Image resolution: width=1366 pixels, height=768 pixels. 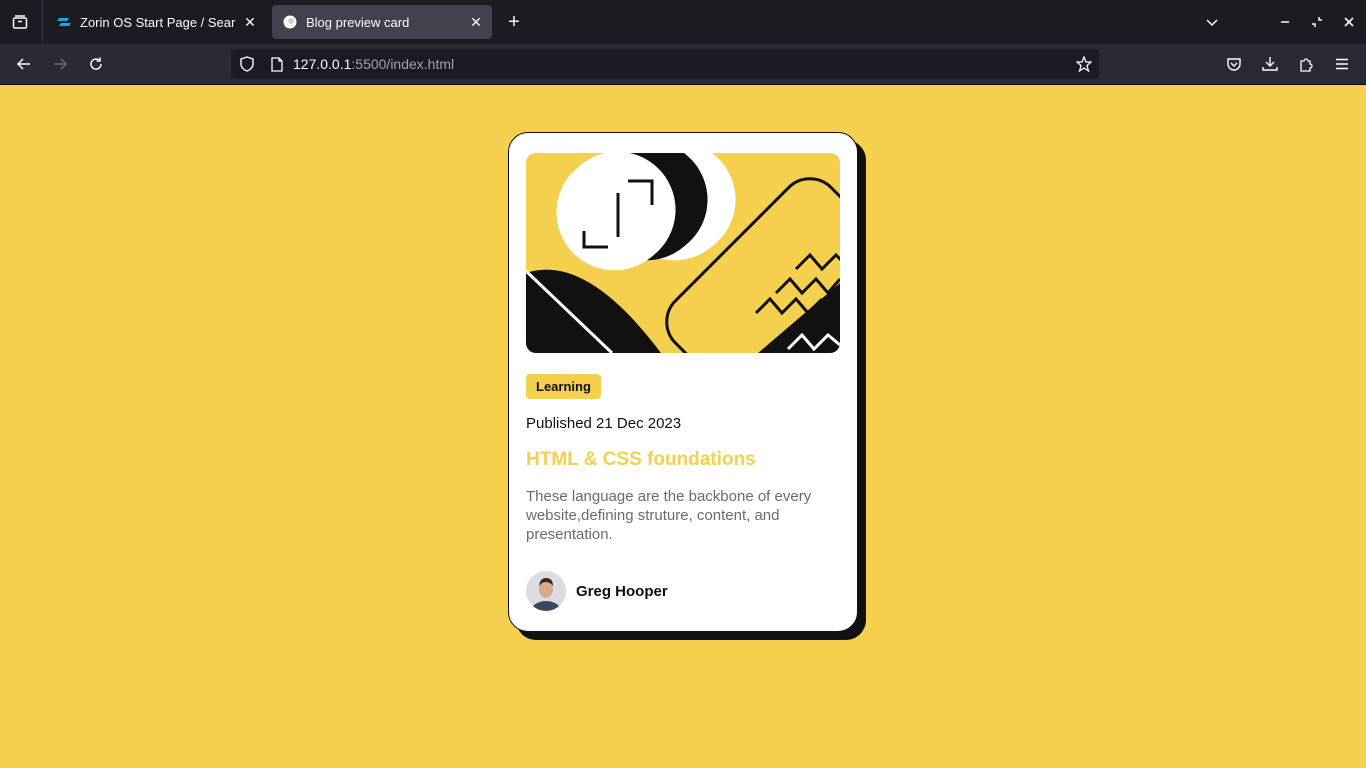 I want to click on shield-icon, so click(x=247, y=64).